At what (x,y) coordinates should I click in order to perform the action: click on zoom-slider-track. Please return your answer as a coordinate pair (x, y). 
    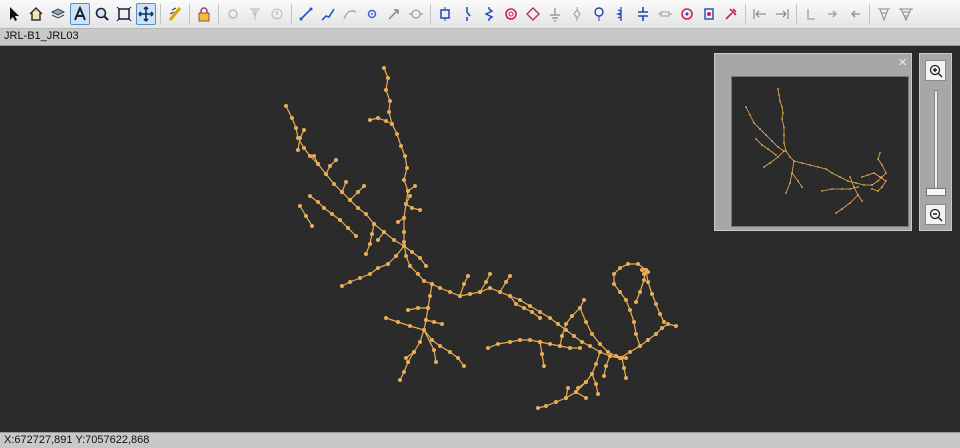
    Looking at the image, I should click on (936, 143).